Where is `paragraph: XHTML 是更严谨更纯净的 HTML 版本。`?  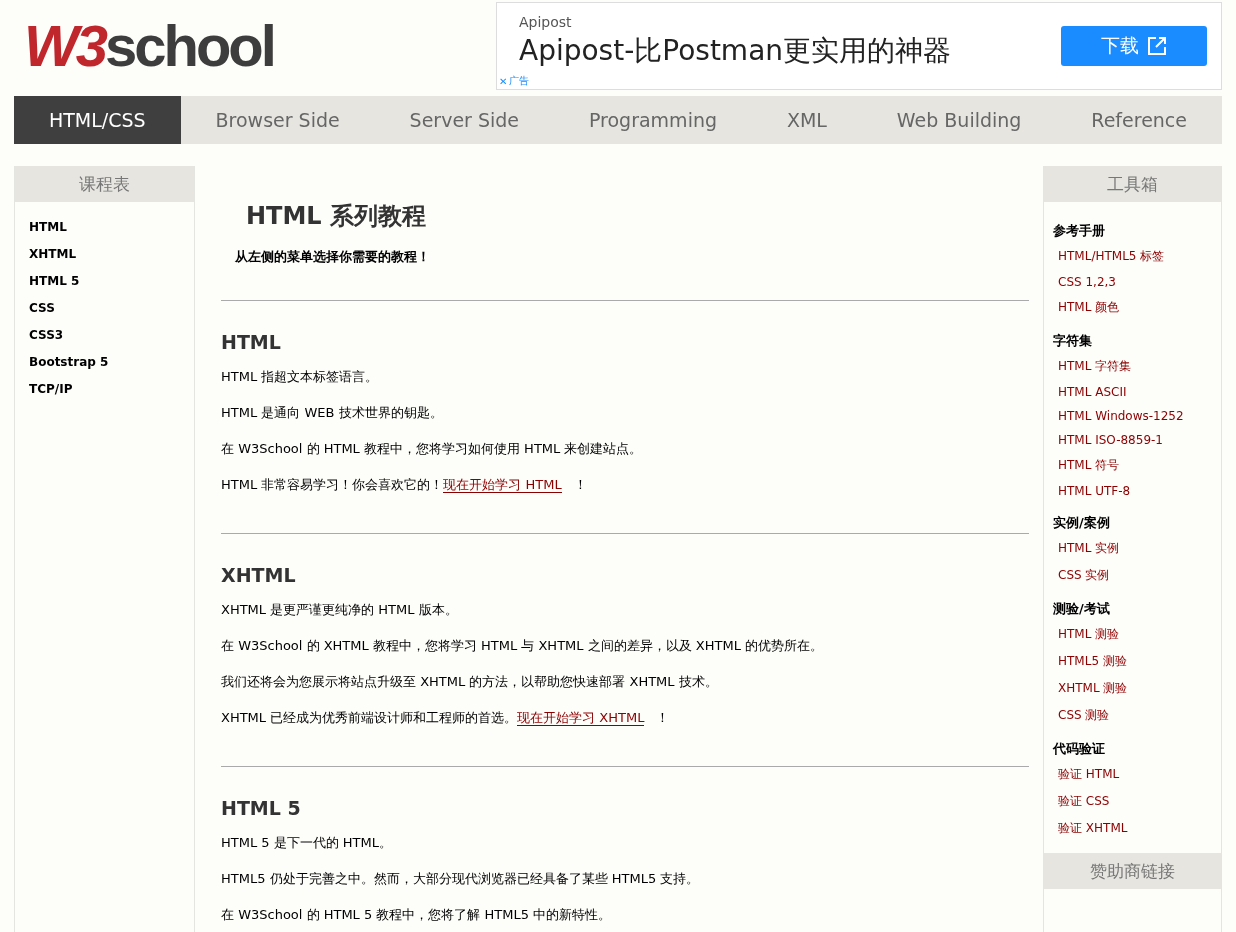 paragraph: XHTML 是更严谨更纯净的 HTML 版本。 is located at coordinates (340, 610).